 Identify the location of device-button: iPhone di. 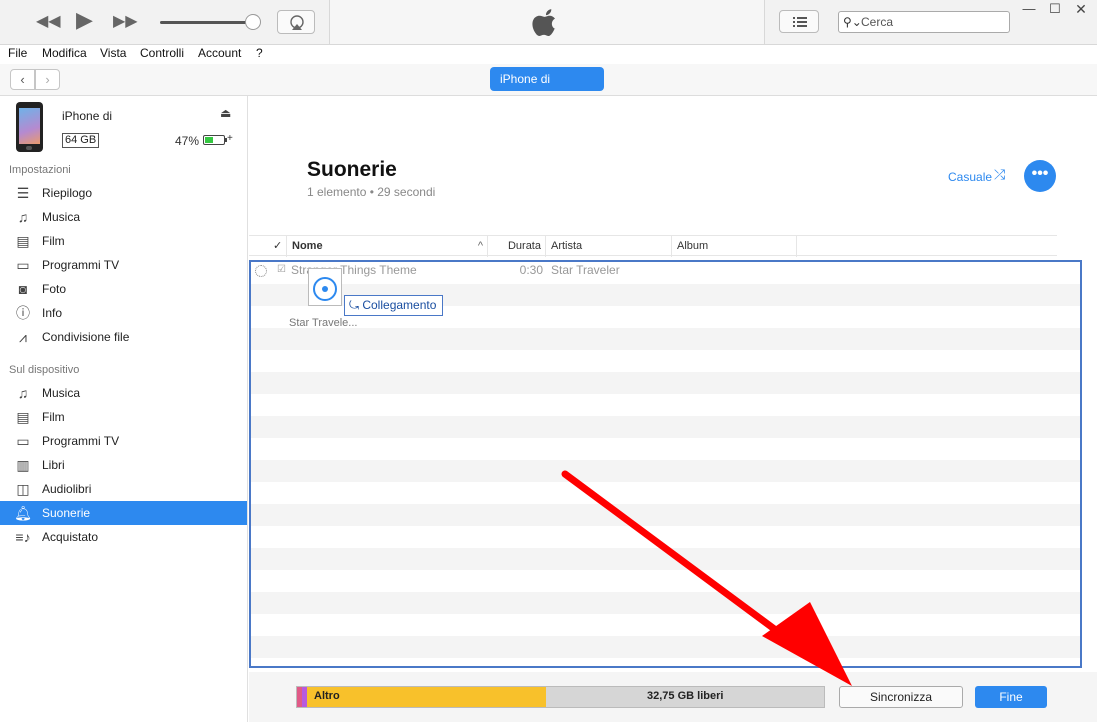
(547, 79).